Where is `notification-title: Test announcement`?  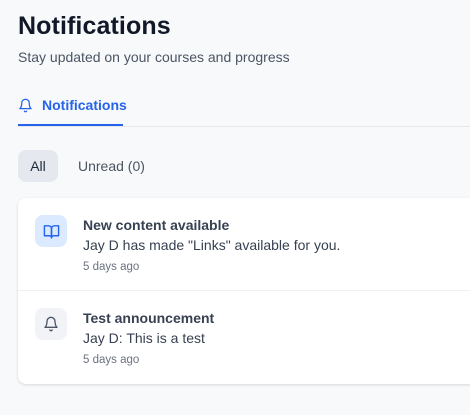 notification-title: Test announcement is located at coordinates (149, 318).